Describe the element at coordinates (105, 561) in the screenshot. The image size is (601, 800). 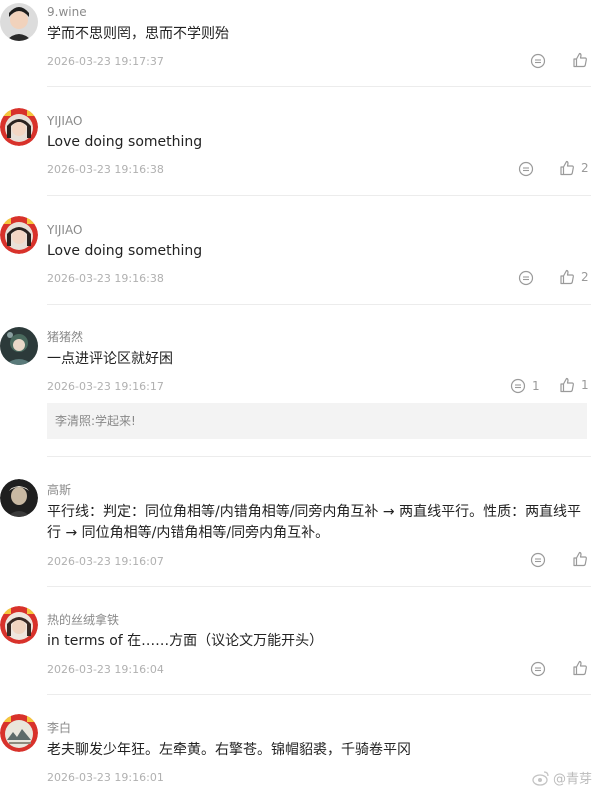
I see `comment-time: 2026-03-23 19:16:07` at that location.